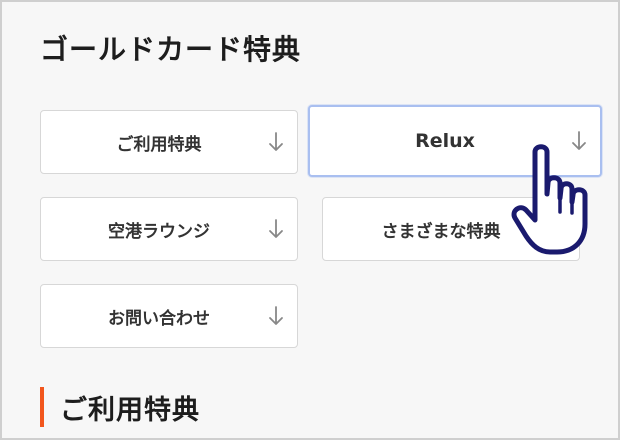  I want to click on pointing-hand-cursor-icon, so click(549, 199).